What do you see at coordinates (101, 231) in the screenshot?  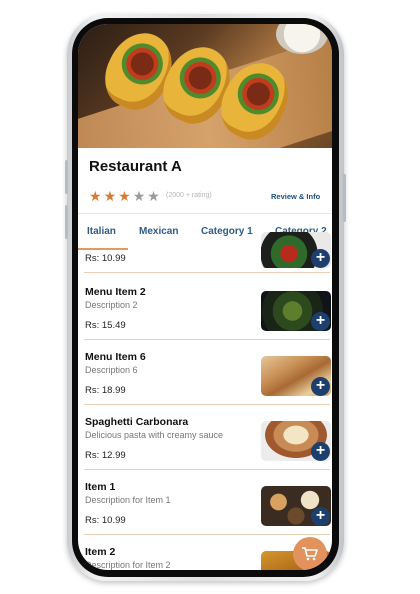 I see `tab-italian: Italian` at bounding box center [101, 231].